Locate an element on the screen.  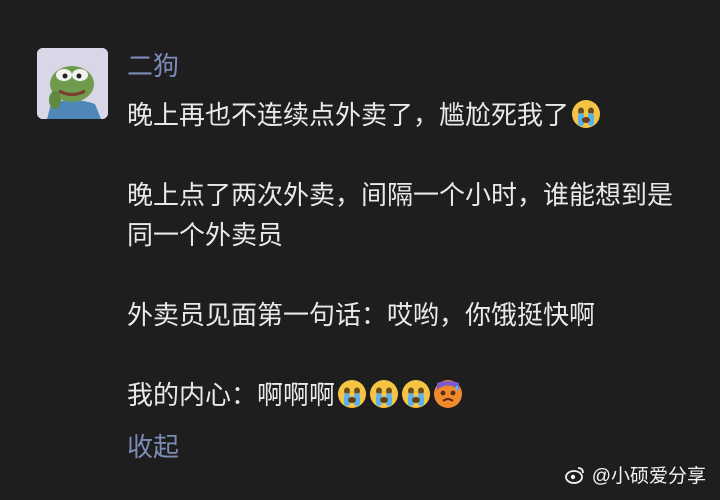
paragraph-3: 外卖员见面第一句话：哎哟，你饿挺快啊 is located at coordinates (412, 316).